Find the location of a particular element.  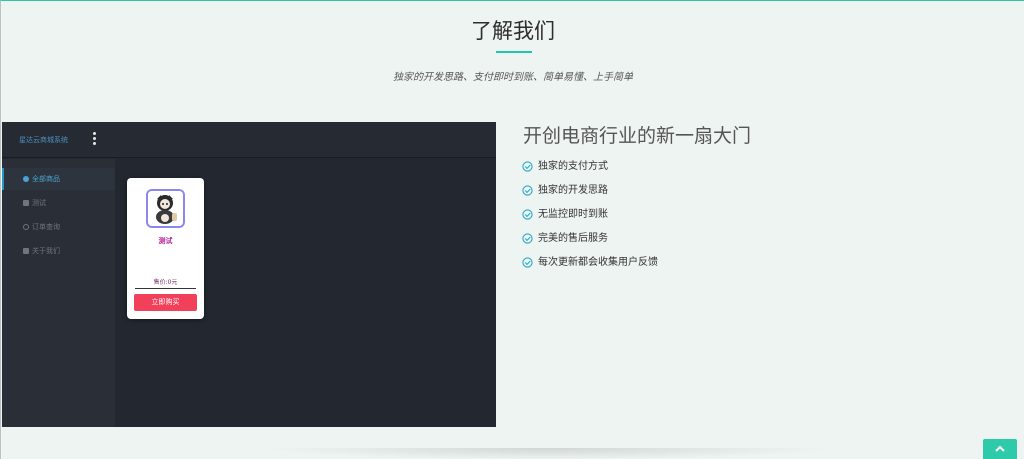

section-title: 了解我们 is located at coordinates (513, 31).